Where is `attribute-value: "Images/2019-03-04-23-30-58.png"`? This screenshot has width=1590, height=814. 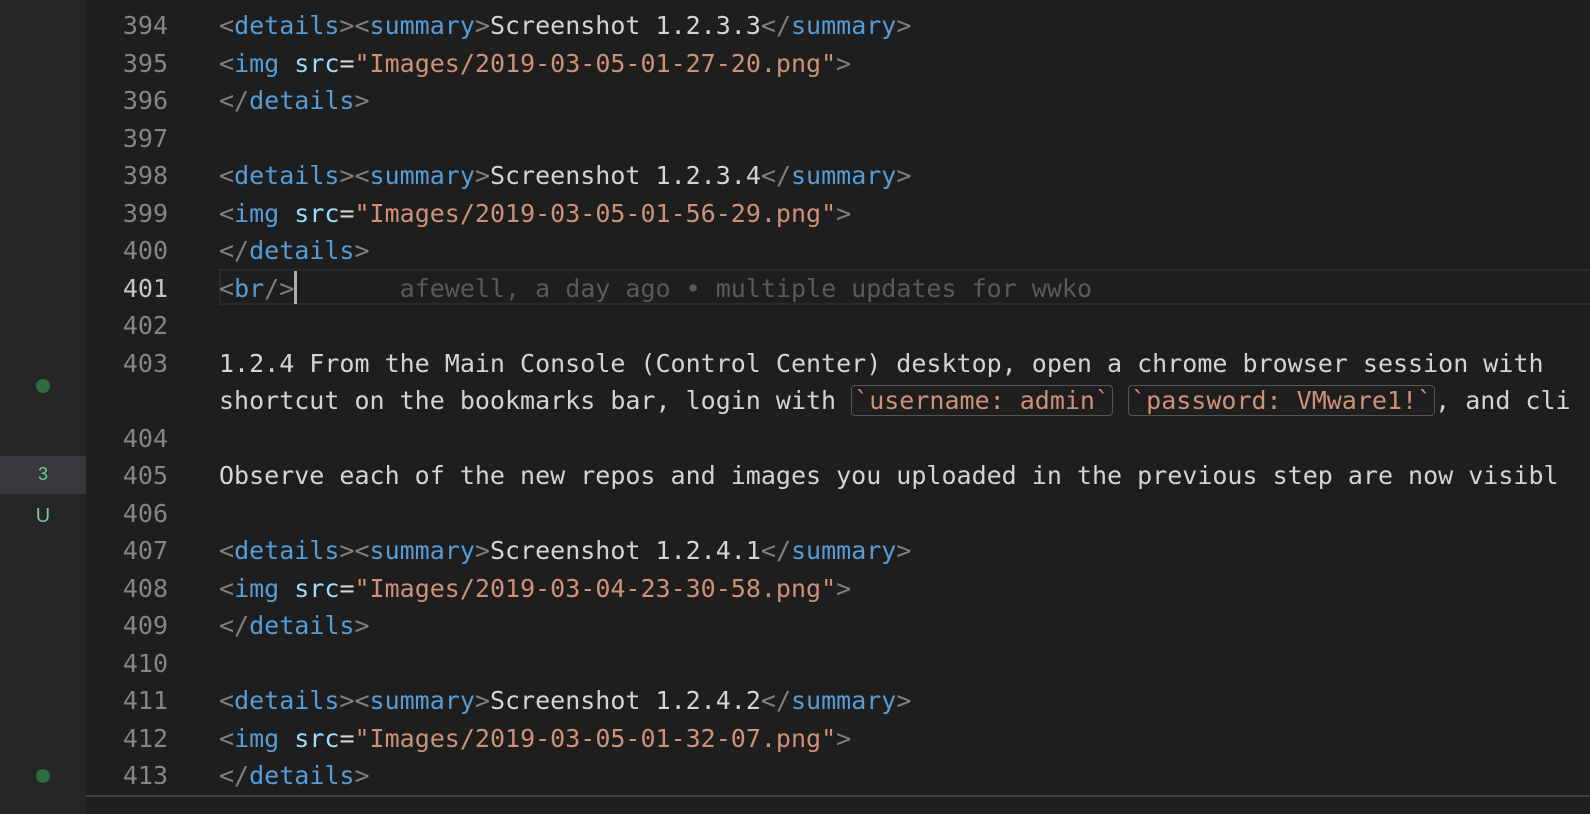 attribute-value: "Images/2019-03-04-23-30-58.png" is located at coordinates (595, 588).